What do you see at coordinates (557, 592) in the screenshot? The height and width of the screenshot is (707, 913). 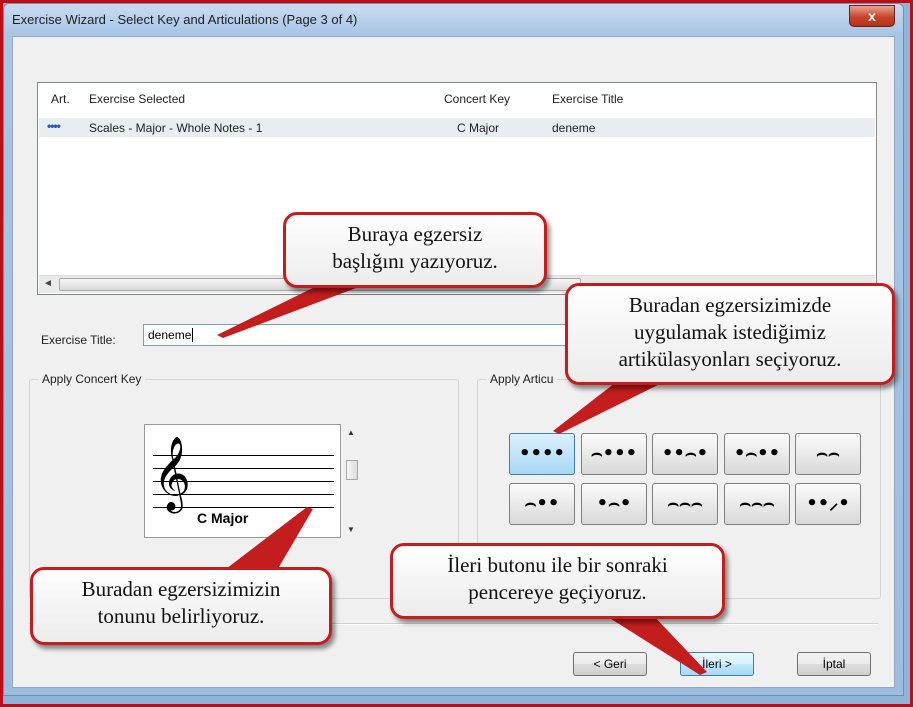 I see `next-hint-line-2: pencereye geçiyoruz.` at bounding box center [557, 592].